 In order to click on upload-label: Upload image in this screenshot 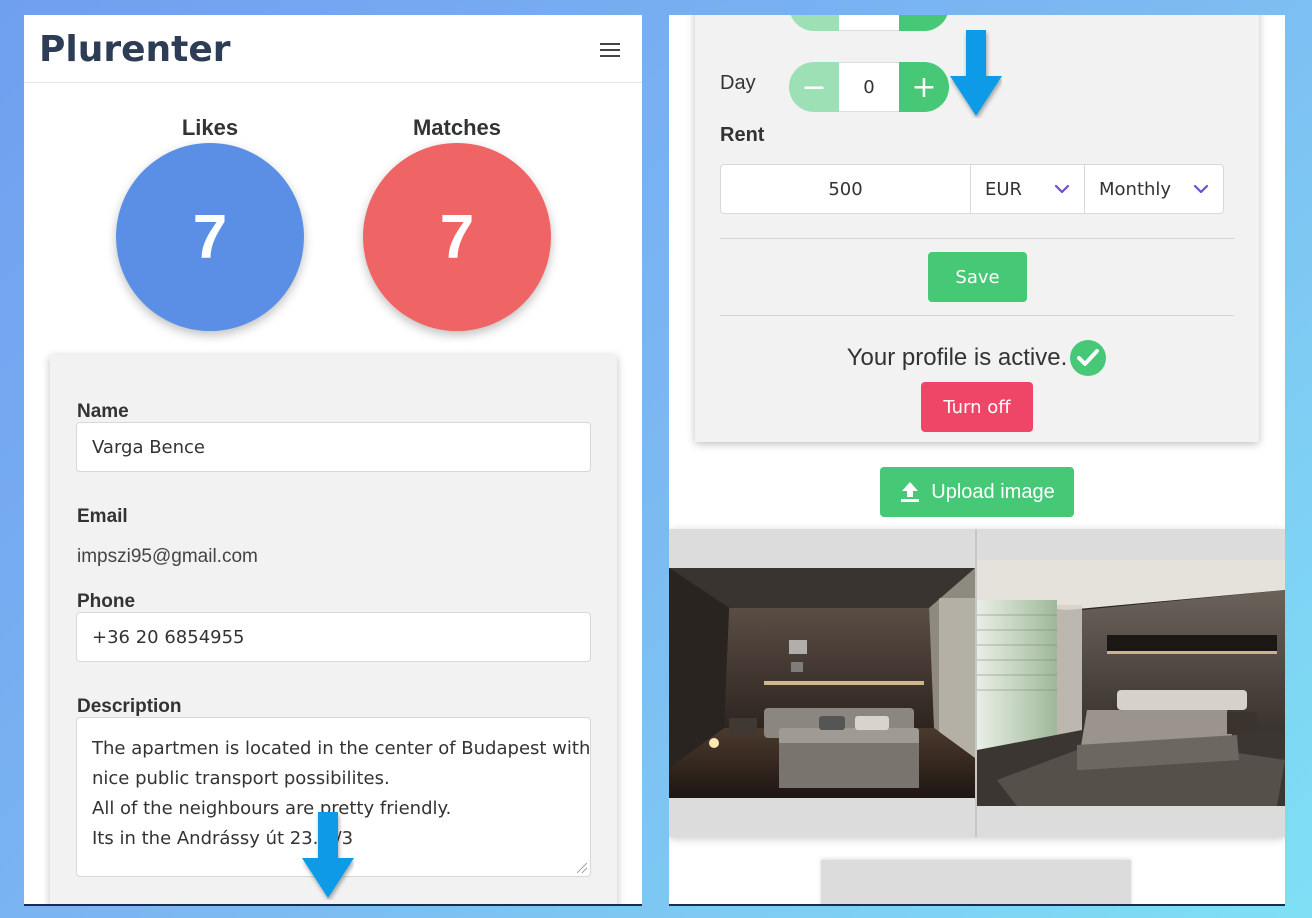, I will do `click(993, 491)`.